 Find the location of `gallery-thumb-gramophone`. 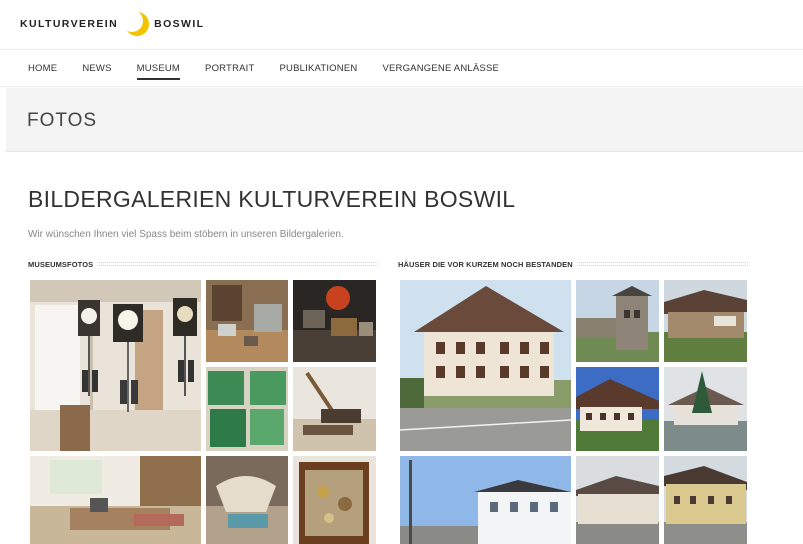

gallery-thumb-gramophone is located at coordinates (334, 321).